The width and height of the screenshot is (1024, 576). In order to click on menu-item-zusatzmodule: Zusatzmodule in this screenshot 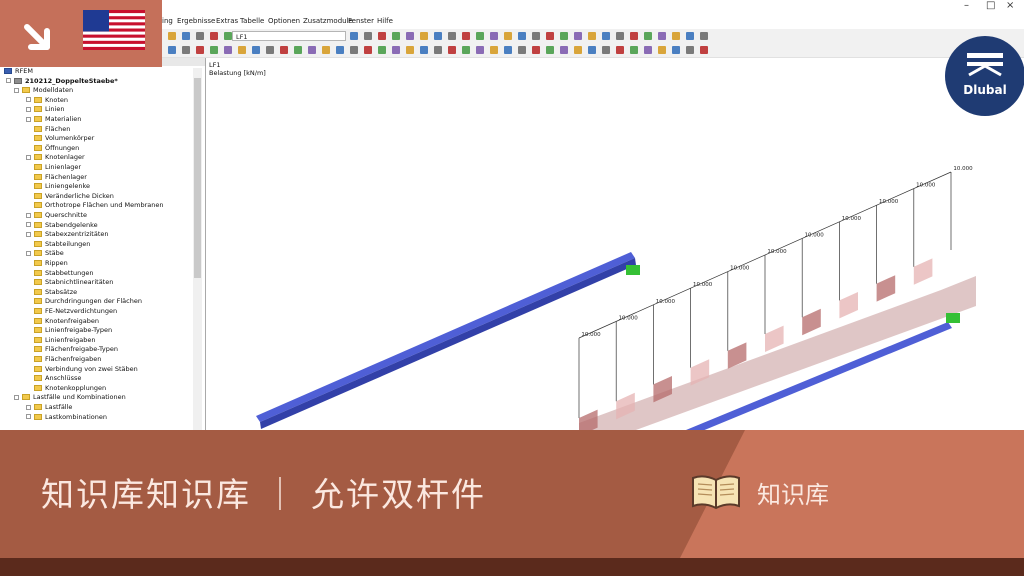, I will do `click(328, 21)`.